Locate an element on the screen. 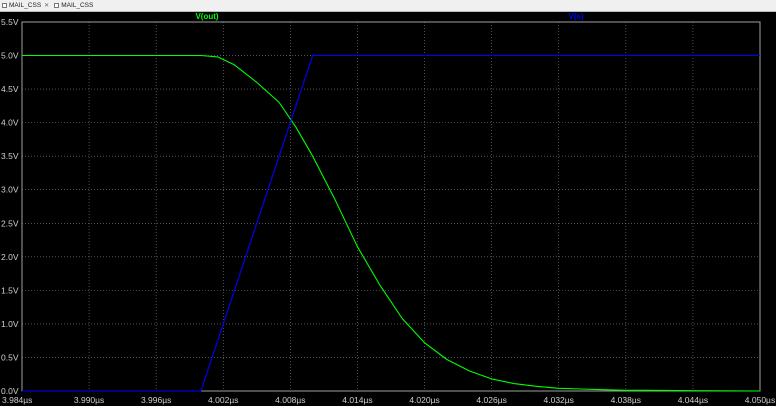  y-tick-label: 0.5V is located at coordinates (10, 357).